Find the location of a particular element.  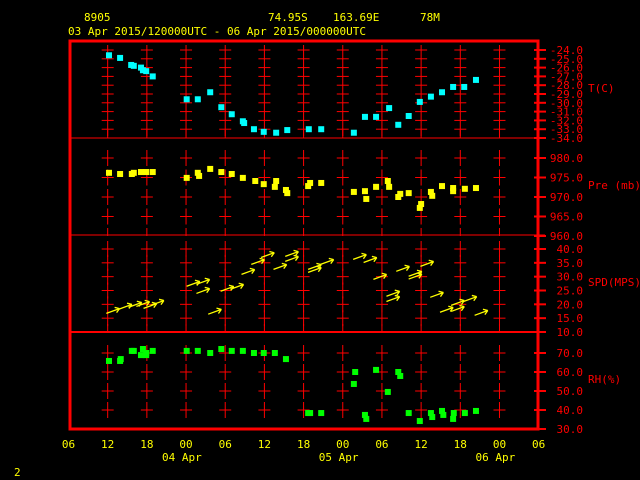

y-tick-label: 965.0 is located at coordinates (566, 217).